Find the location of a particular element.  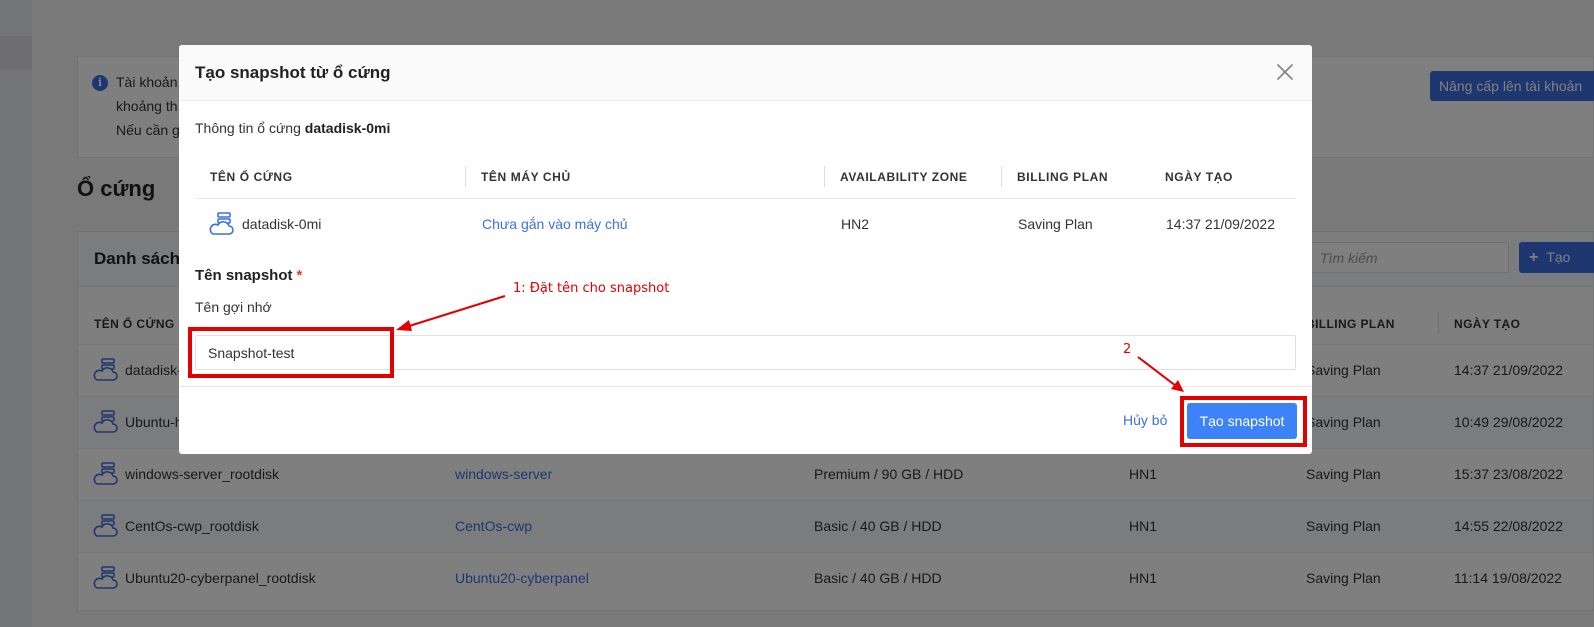

disk-info-line: Thông tin ổ cứng datadisk-0mi is located at coordinates (292, 128).